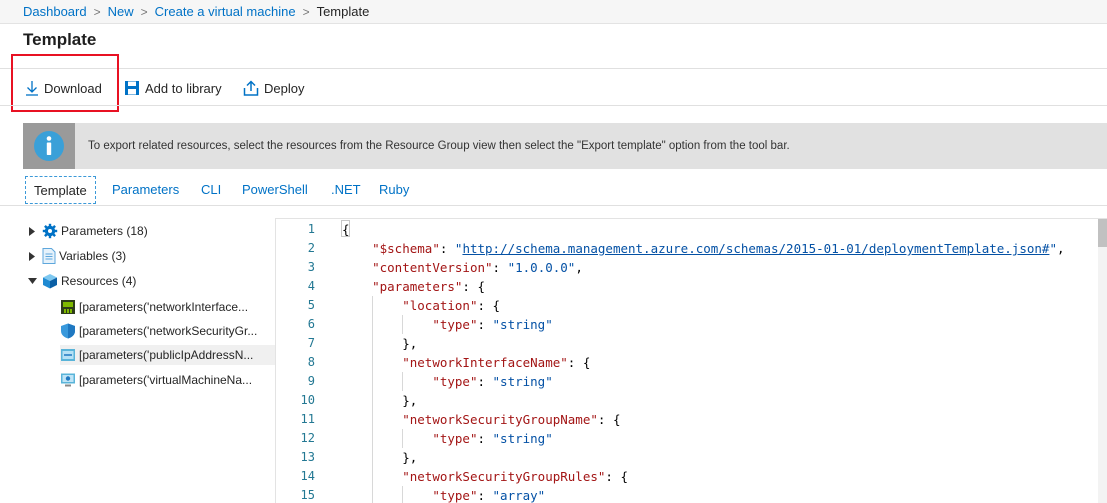  Describe the element at coordinates (311, 286) in the screenshot. I see `line-number: 4` at that location.